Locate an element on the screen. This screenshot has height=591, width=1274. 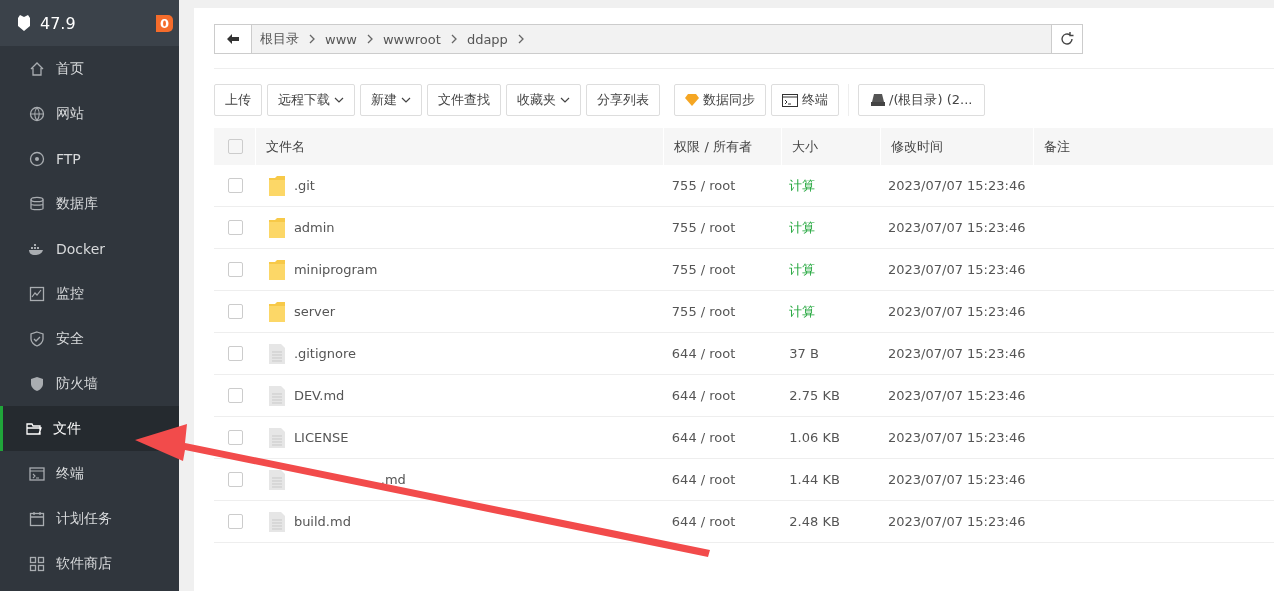
breadcrumb-link: ddapp is located at coordinates (487, 39).